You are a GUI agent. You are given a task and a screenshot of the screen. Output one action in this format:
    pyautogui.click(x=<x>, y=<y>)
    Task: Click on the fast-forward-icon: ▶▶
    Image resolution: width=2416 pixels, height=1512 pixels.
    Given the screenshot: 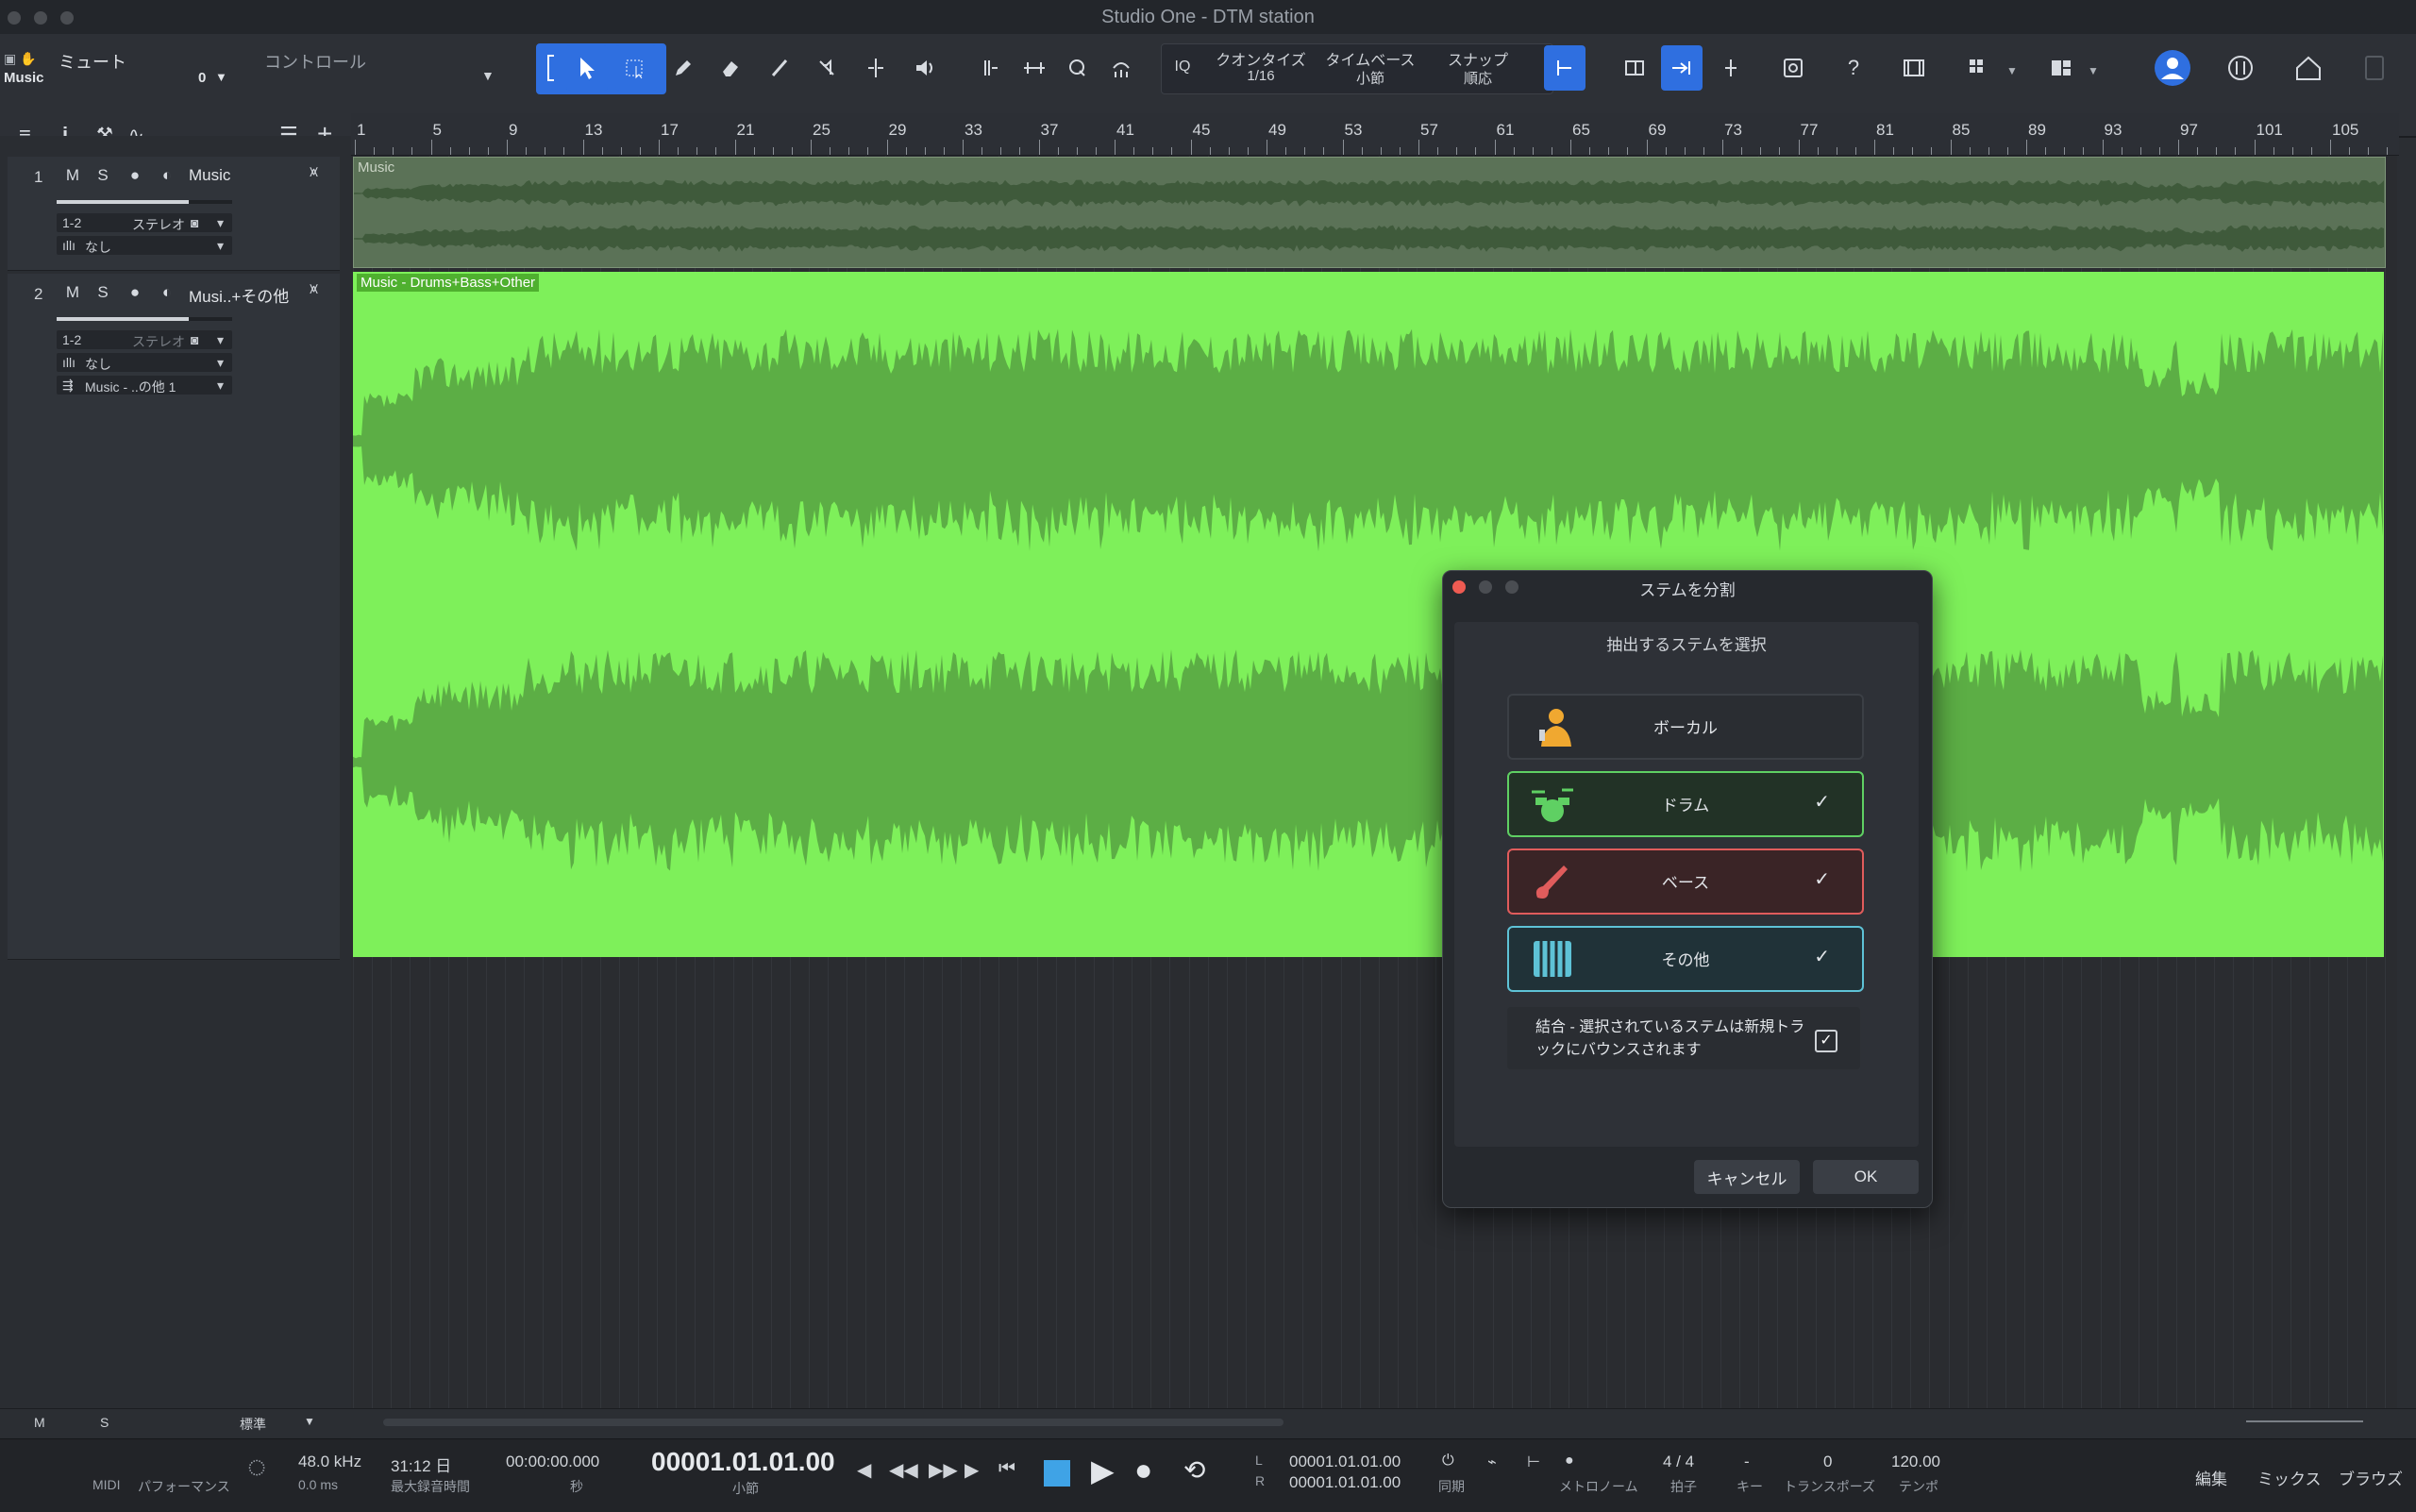 What is the action you would take?
    pyautogui.click(x=944, y=1470)
    